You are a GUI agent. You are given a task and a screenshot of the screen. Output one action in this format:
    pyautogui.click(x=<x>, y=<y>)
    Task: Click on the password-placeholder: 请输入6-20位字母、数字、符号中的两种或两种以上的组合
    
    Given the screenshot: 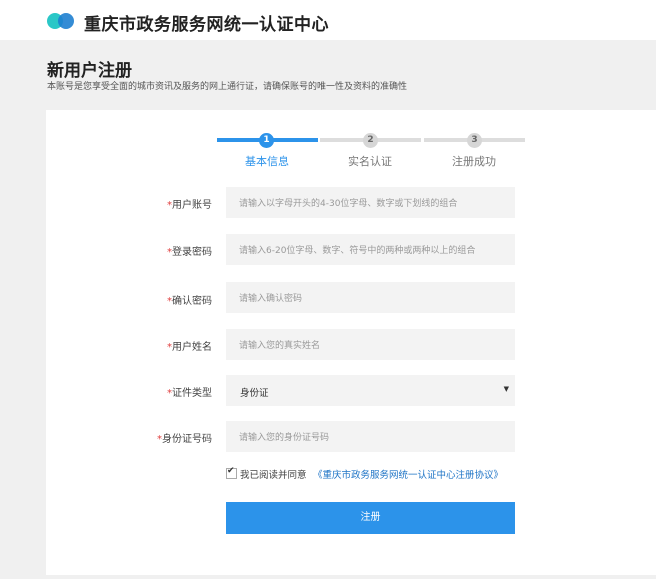 What is the action you would take?
    pyautogui.click(x=357, y=251)
    